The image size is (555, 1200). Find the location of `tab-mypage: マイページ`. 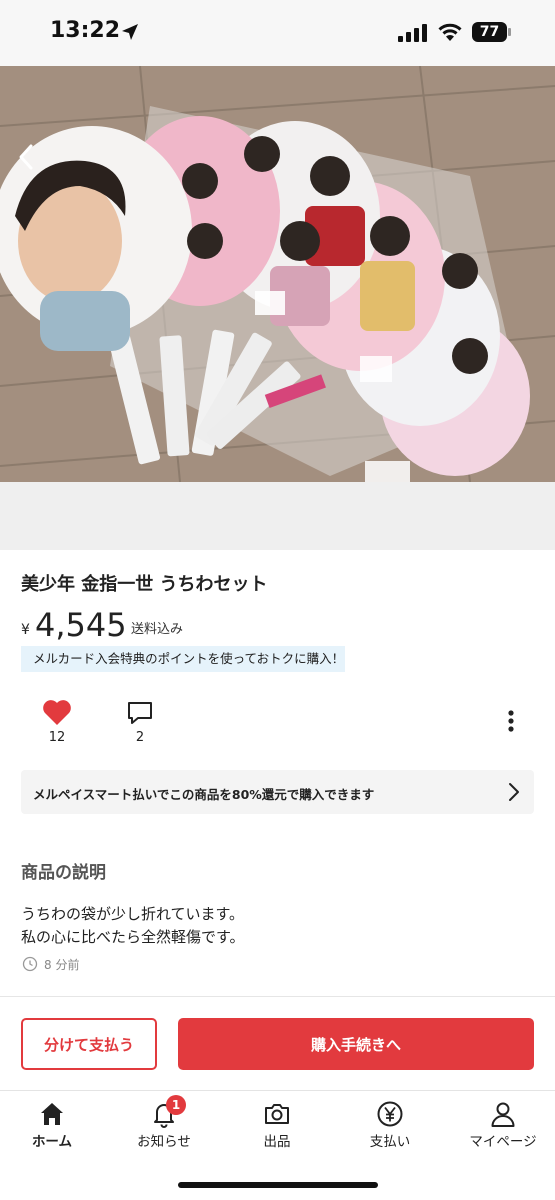

tab-mypage: マイページ is located at coordinates (503, 1126).